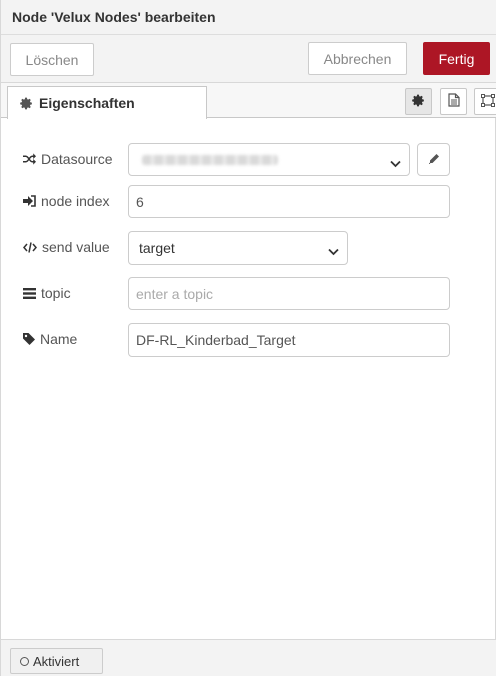  I want to click on datasource-select, so click(269, 159).